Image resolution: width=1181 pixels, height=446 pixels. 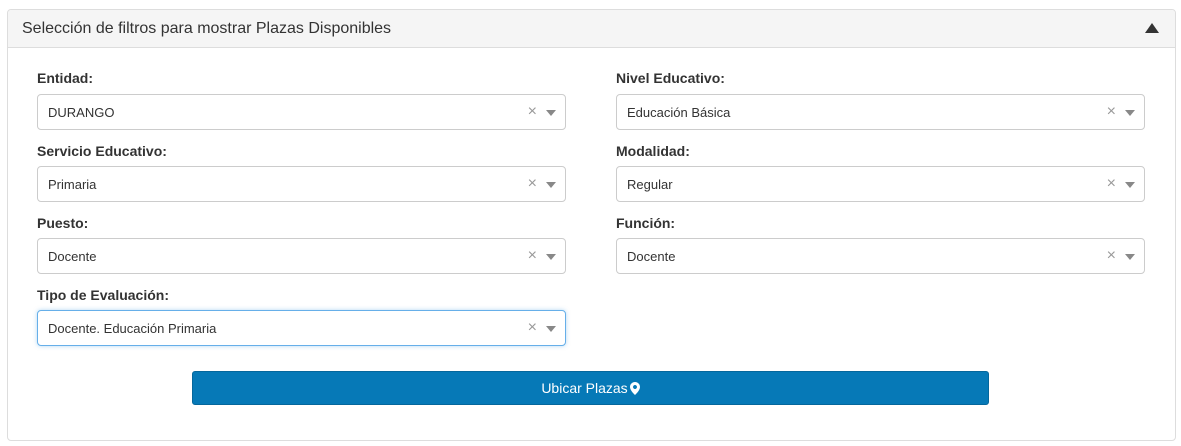 I want to click on entidad-select: DURANGO ×, so click(x=301, y=112).